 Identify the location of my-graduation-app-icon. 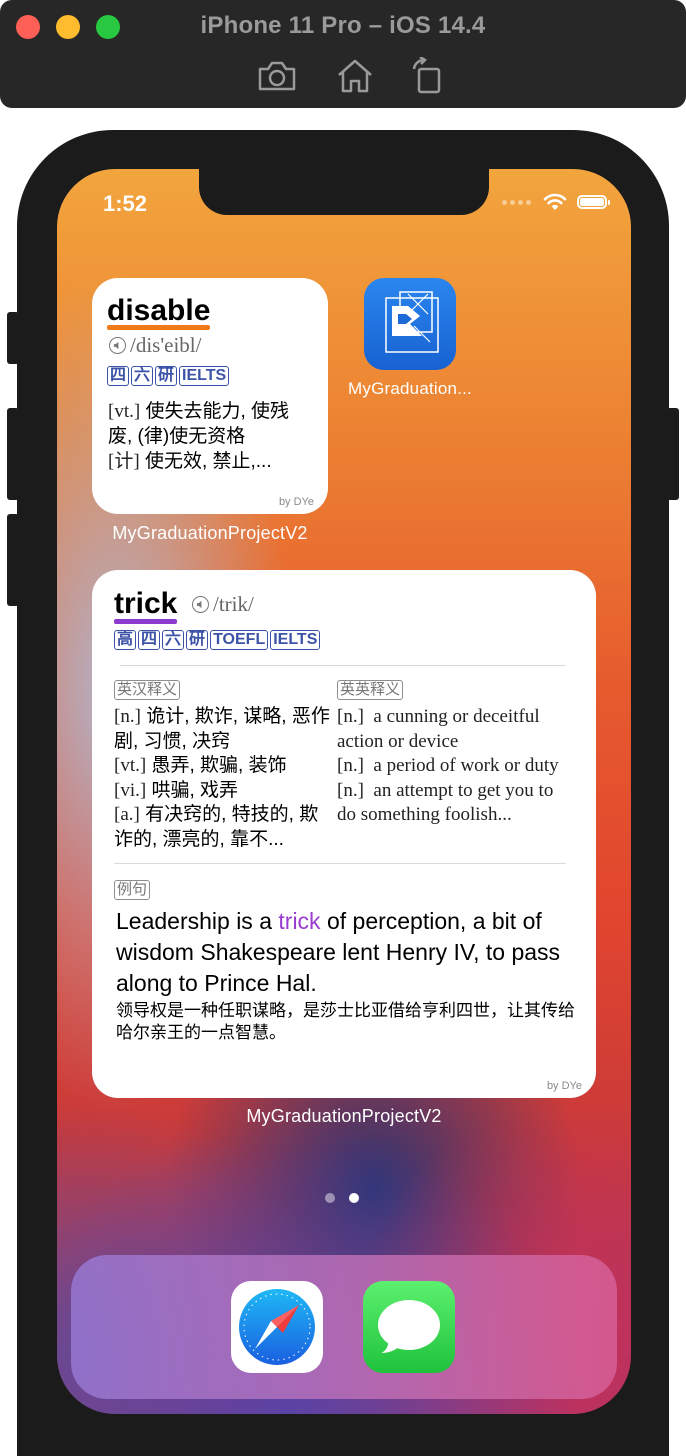
(410, 324).